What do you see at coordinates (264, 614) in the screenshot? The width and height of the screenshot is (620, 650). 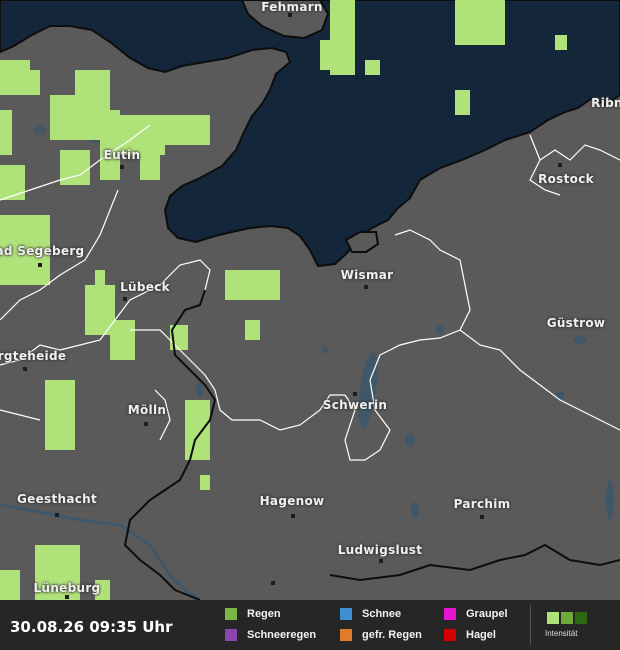 I see `legend-label-regen: Regen` at bounding box center [264, 614].